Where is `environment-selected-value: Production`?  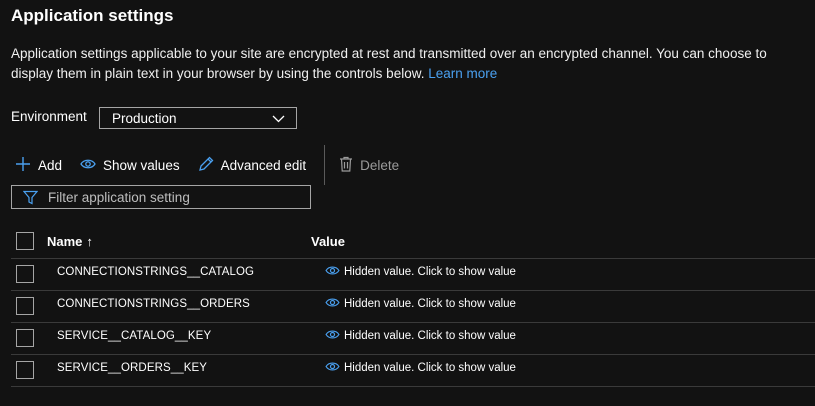 environment-selected-value: Production is located at coordinates (144, 118).